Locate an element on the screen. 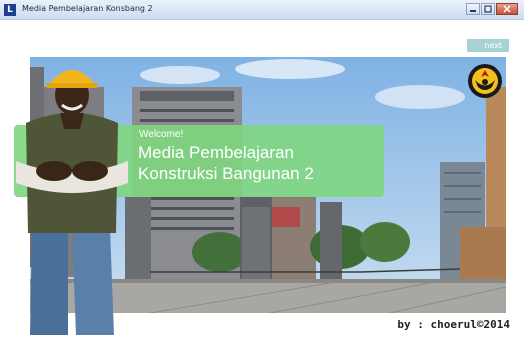  next-button: next is located at coordinates (488, 45).